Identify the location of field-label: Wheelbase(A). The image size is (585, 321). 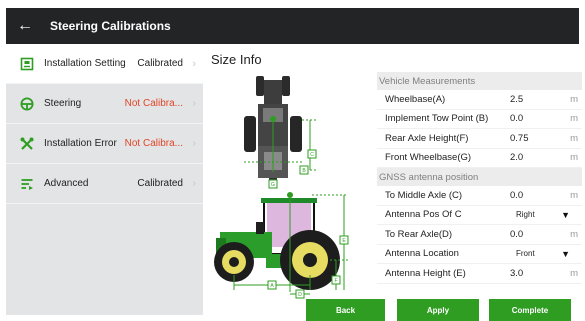
(415, 99).